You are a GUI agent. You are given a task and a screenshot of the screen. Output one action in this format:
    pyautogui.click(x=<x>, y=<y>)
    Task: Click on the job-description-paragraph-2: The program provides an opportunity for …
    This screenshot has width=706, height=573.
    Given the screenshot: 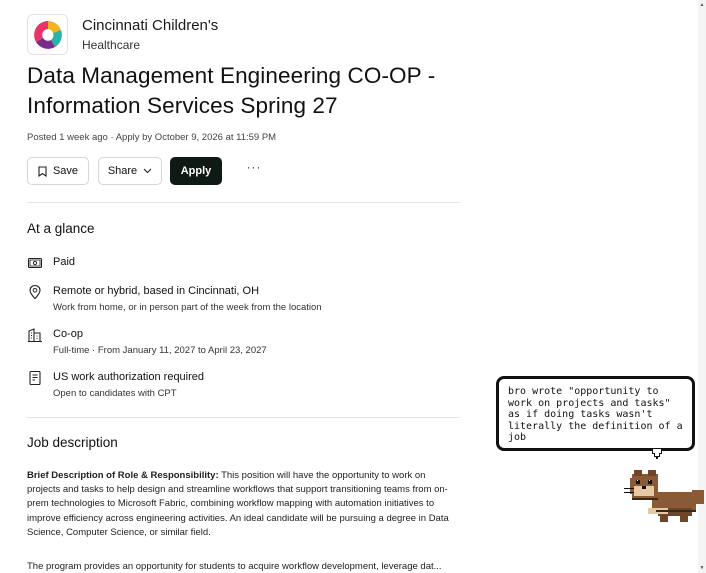 What is the action you would take?
    pyautogui.click(x=234, y=566)
    